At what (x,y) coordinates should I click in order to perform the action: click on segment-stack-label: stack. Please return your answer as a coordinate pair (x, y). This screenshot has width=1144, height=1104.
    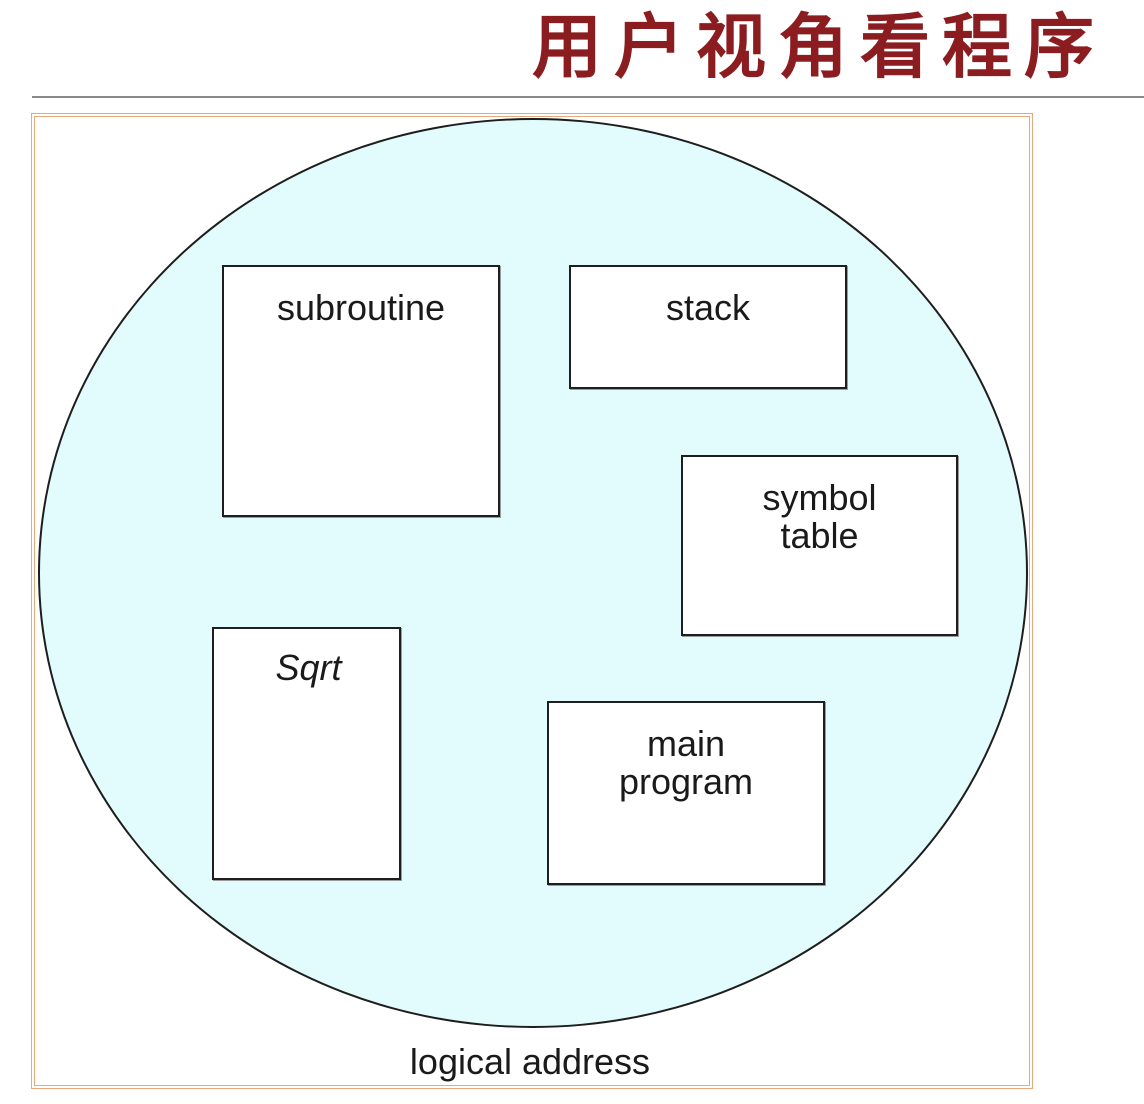
    Looking at the image, I should click on (708, 307).